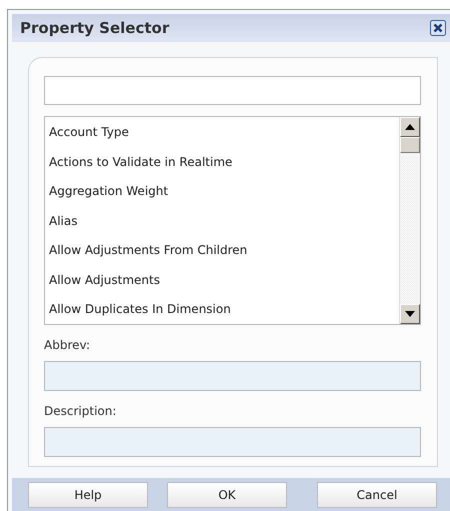 This screenshot has width=450, height=511. What do you see at coordinates (410, 127) in the screenshot?
I see `scroll-up-icon` at bounding box center [410, 127].